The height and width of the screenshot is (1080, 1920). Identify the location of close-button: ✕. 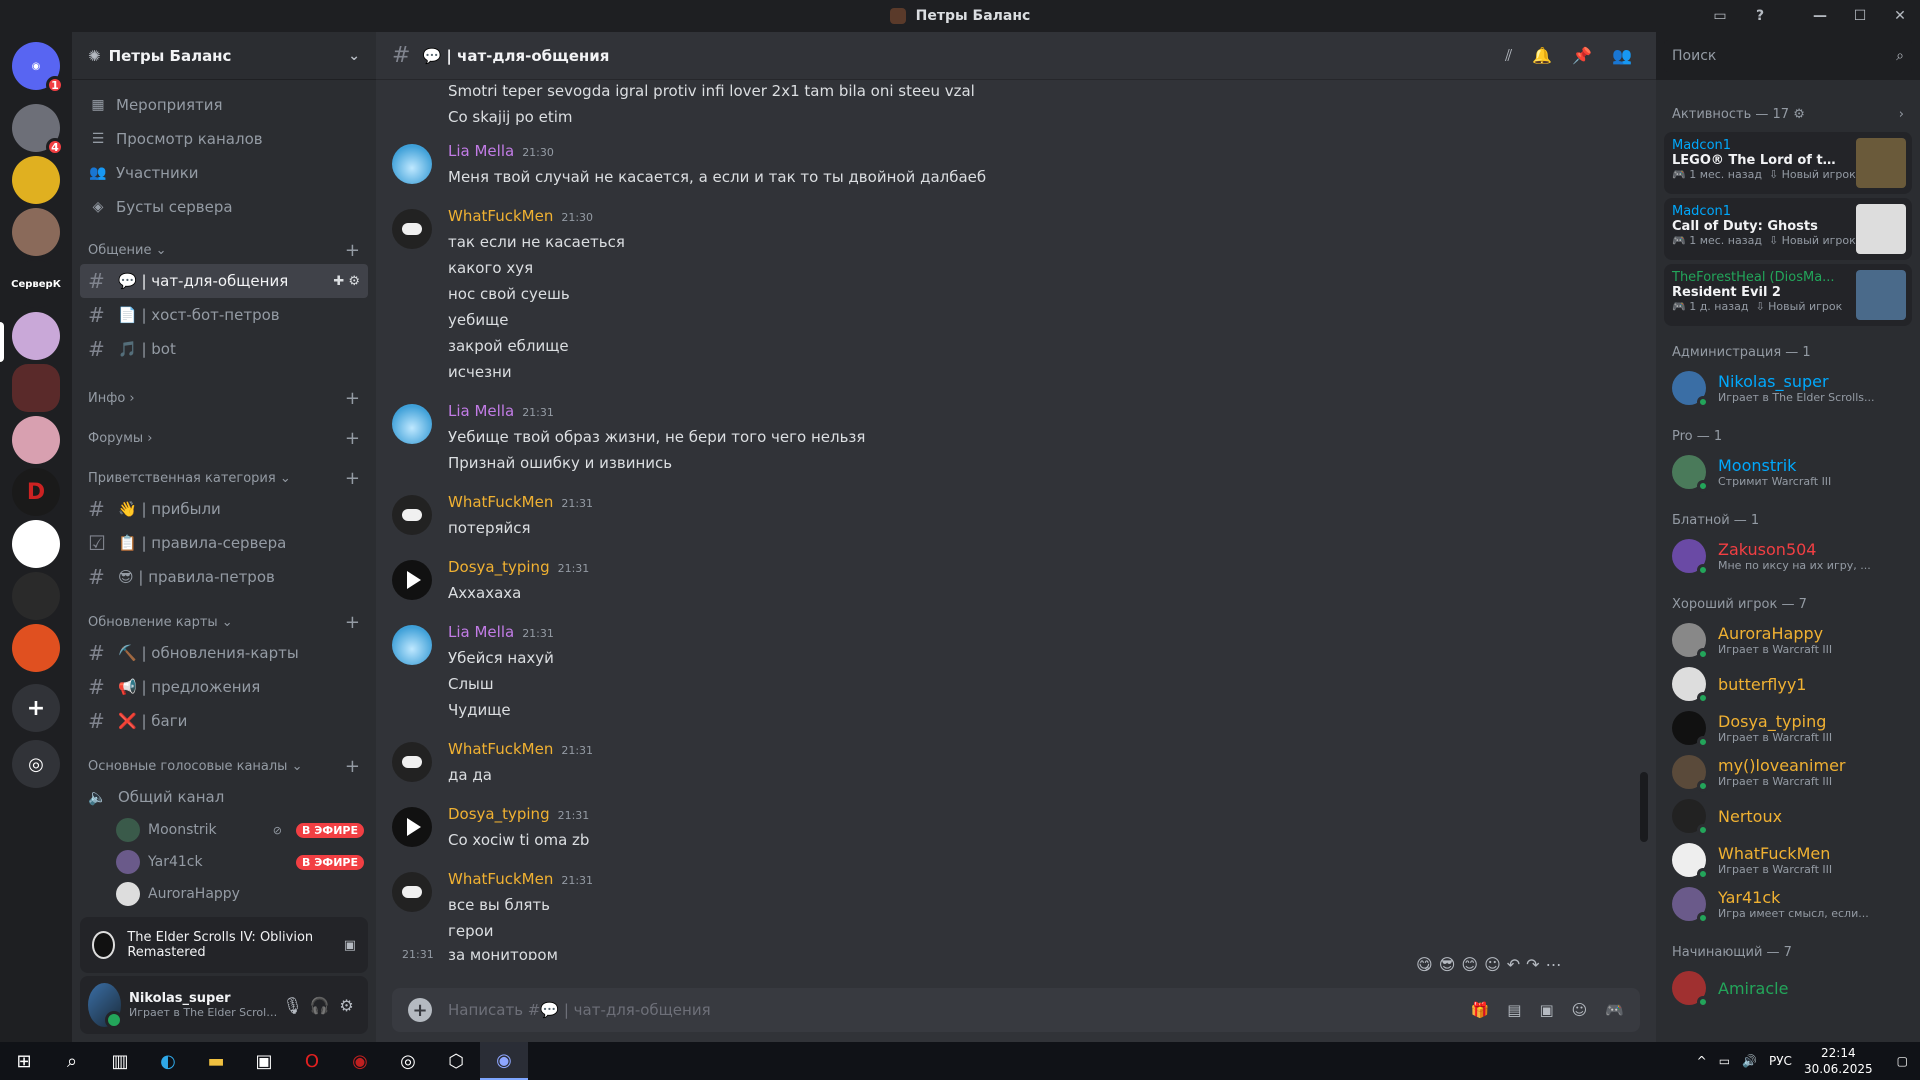
(1900, 16).